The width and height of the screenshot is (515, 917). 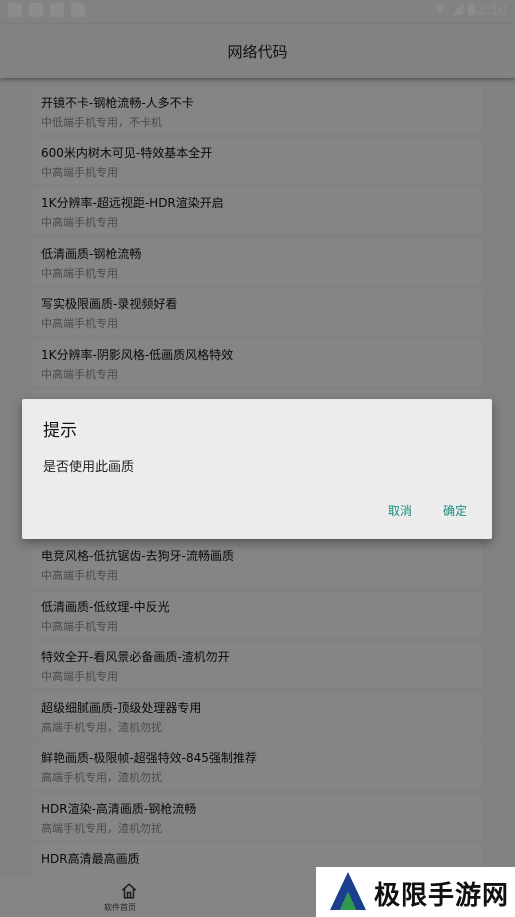 I want to click on confirm-button: 确定, so click(x=455, y=510).